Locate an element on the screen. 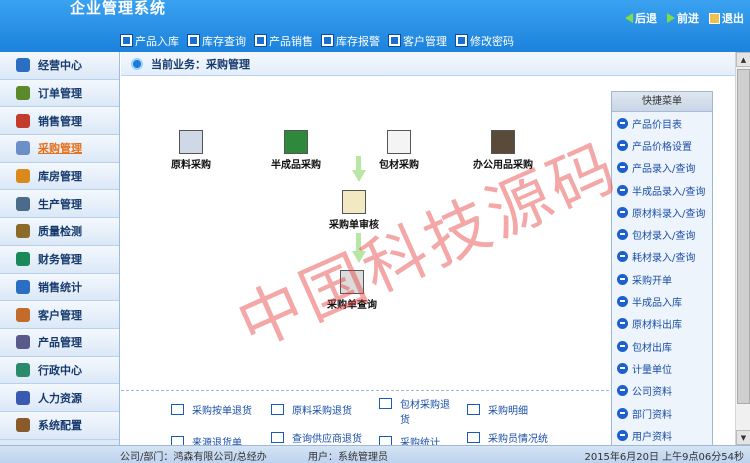  menu-customer: 客户管理 is located at coordinates (417, 41).